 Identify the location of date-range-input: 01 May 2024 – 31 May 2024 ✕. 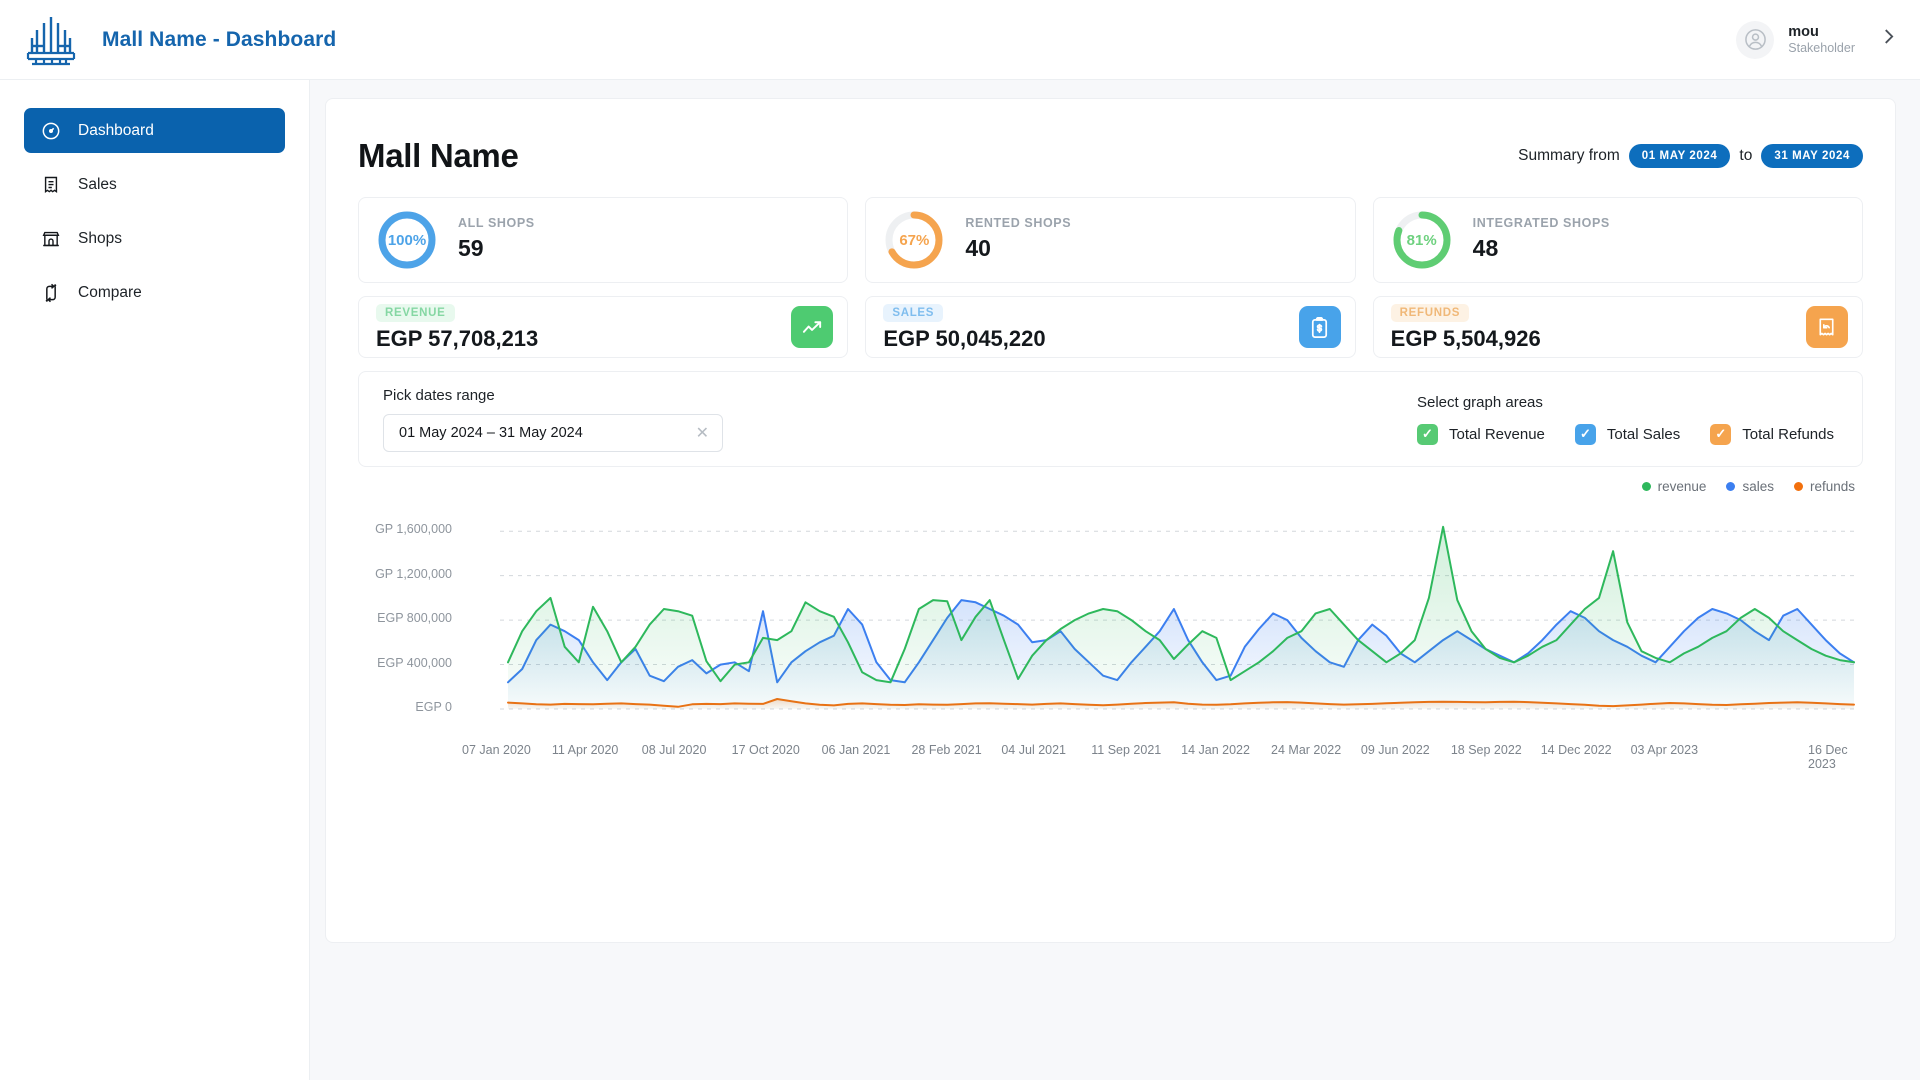
(553, 432).